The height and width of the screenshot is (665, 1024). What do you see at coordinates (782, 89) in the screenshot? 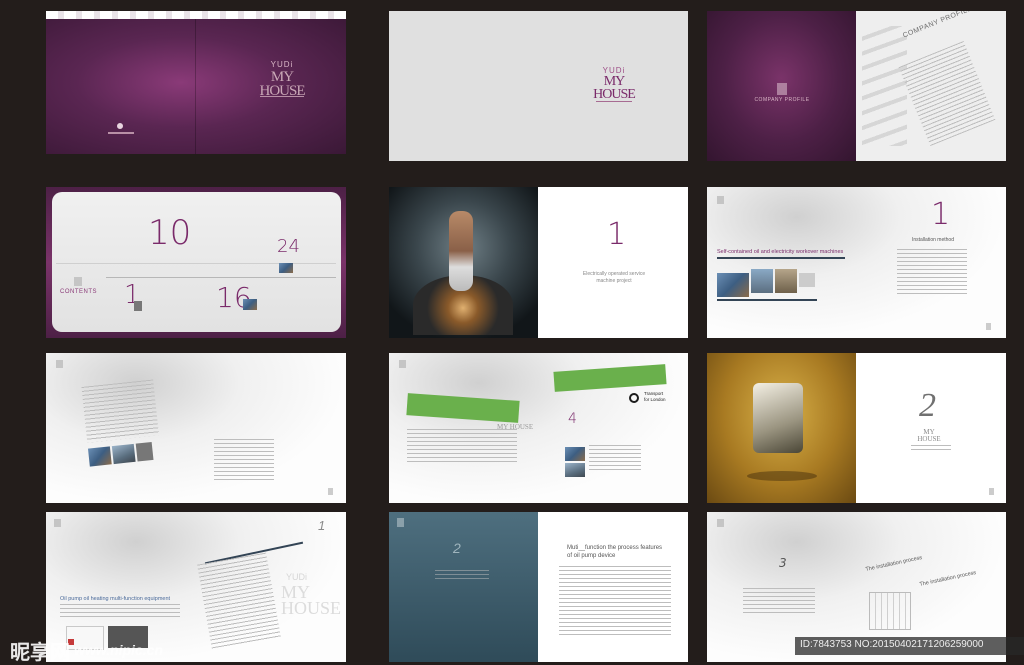
I see `profile-logo-icon` at bounding box center [782, 89].